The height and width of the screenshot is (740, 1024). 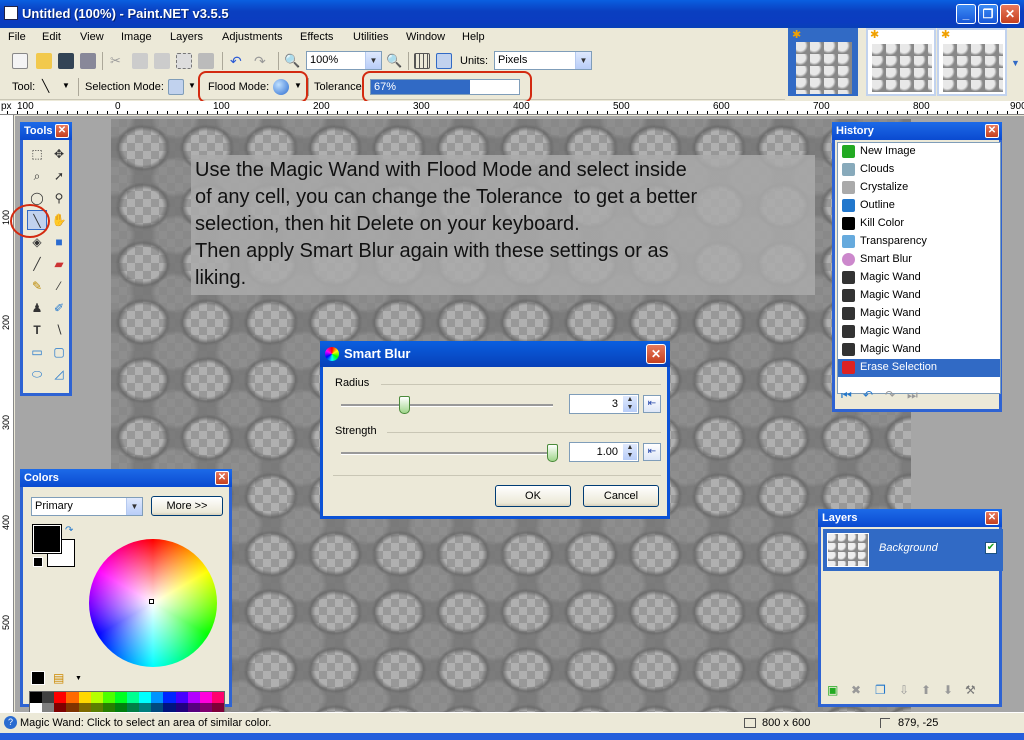 What do you see at coordinates (919, 170) in the screenshot?
I see `history-item: Clouds` at bounding box center [919, 170].